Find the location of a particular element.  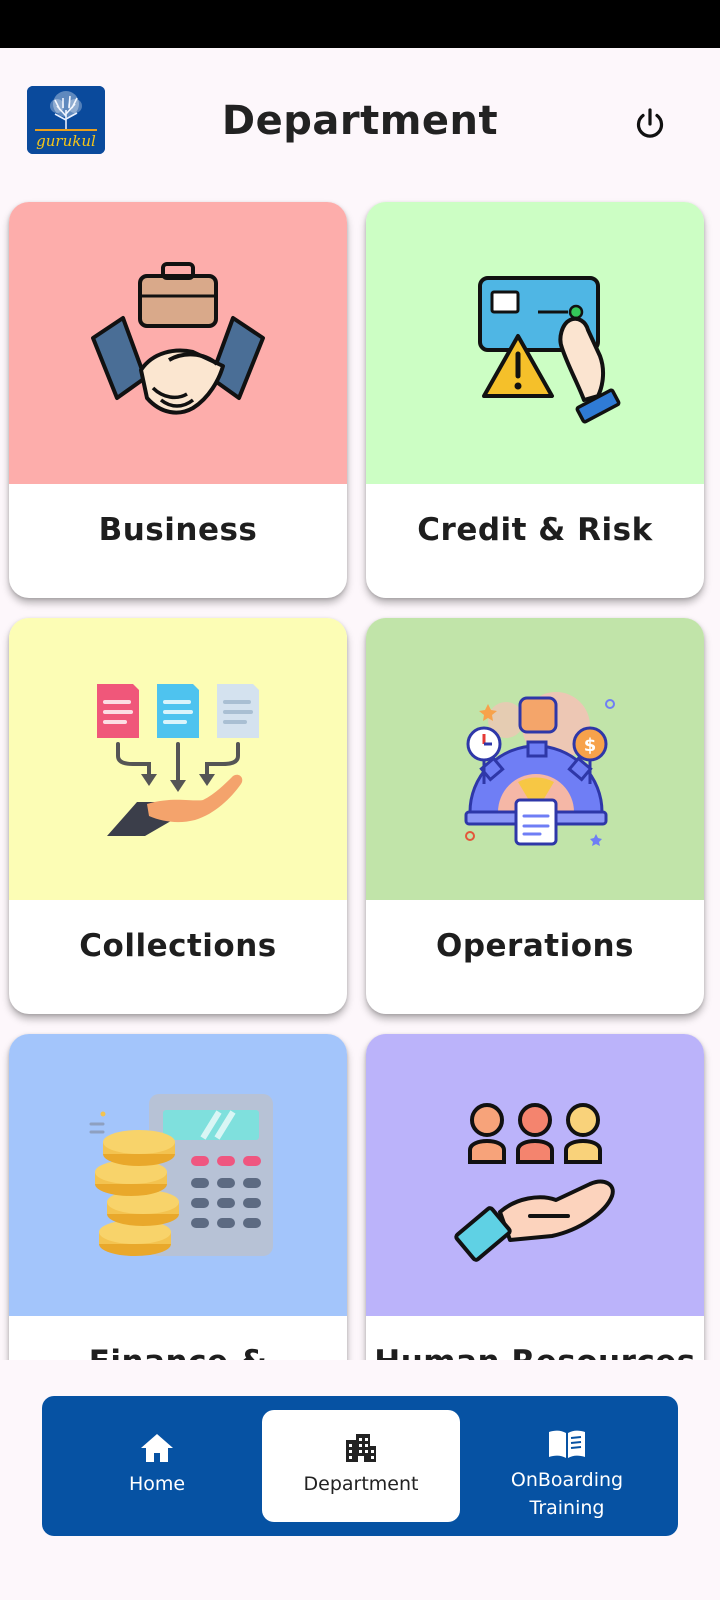

nav-item-onboarding-training: OnBoarding Training is located at coordinates (567, 1466).